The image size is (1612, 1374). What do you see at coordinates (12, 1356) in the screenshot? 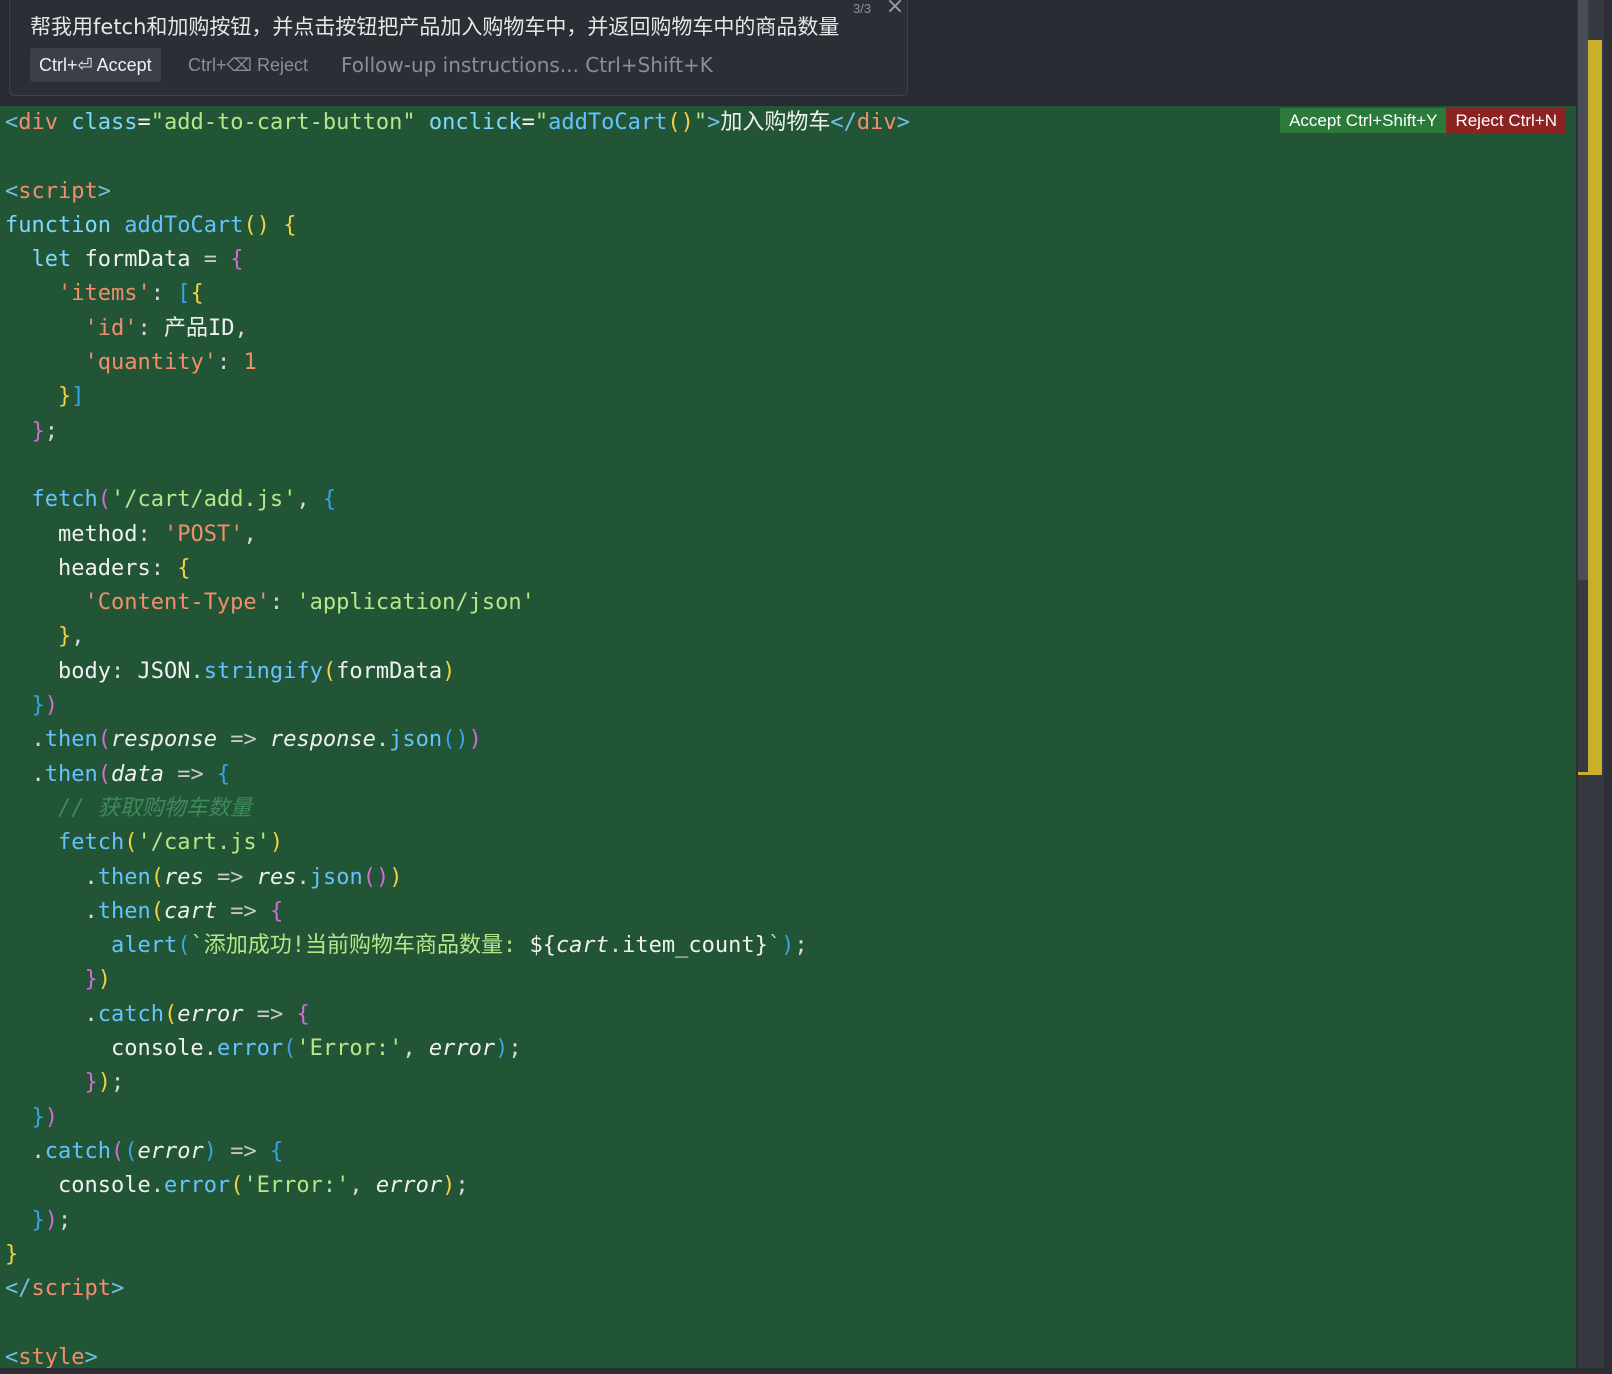
I see `code-token: <` at bounding box center [12, 1356].